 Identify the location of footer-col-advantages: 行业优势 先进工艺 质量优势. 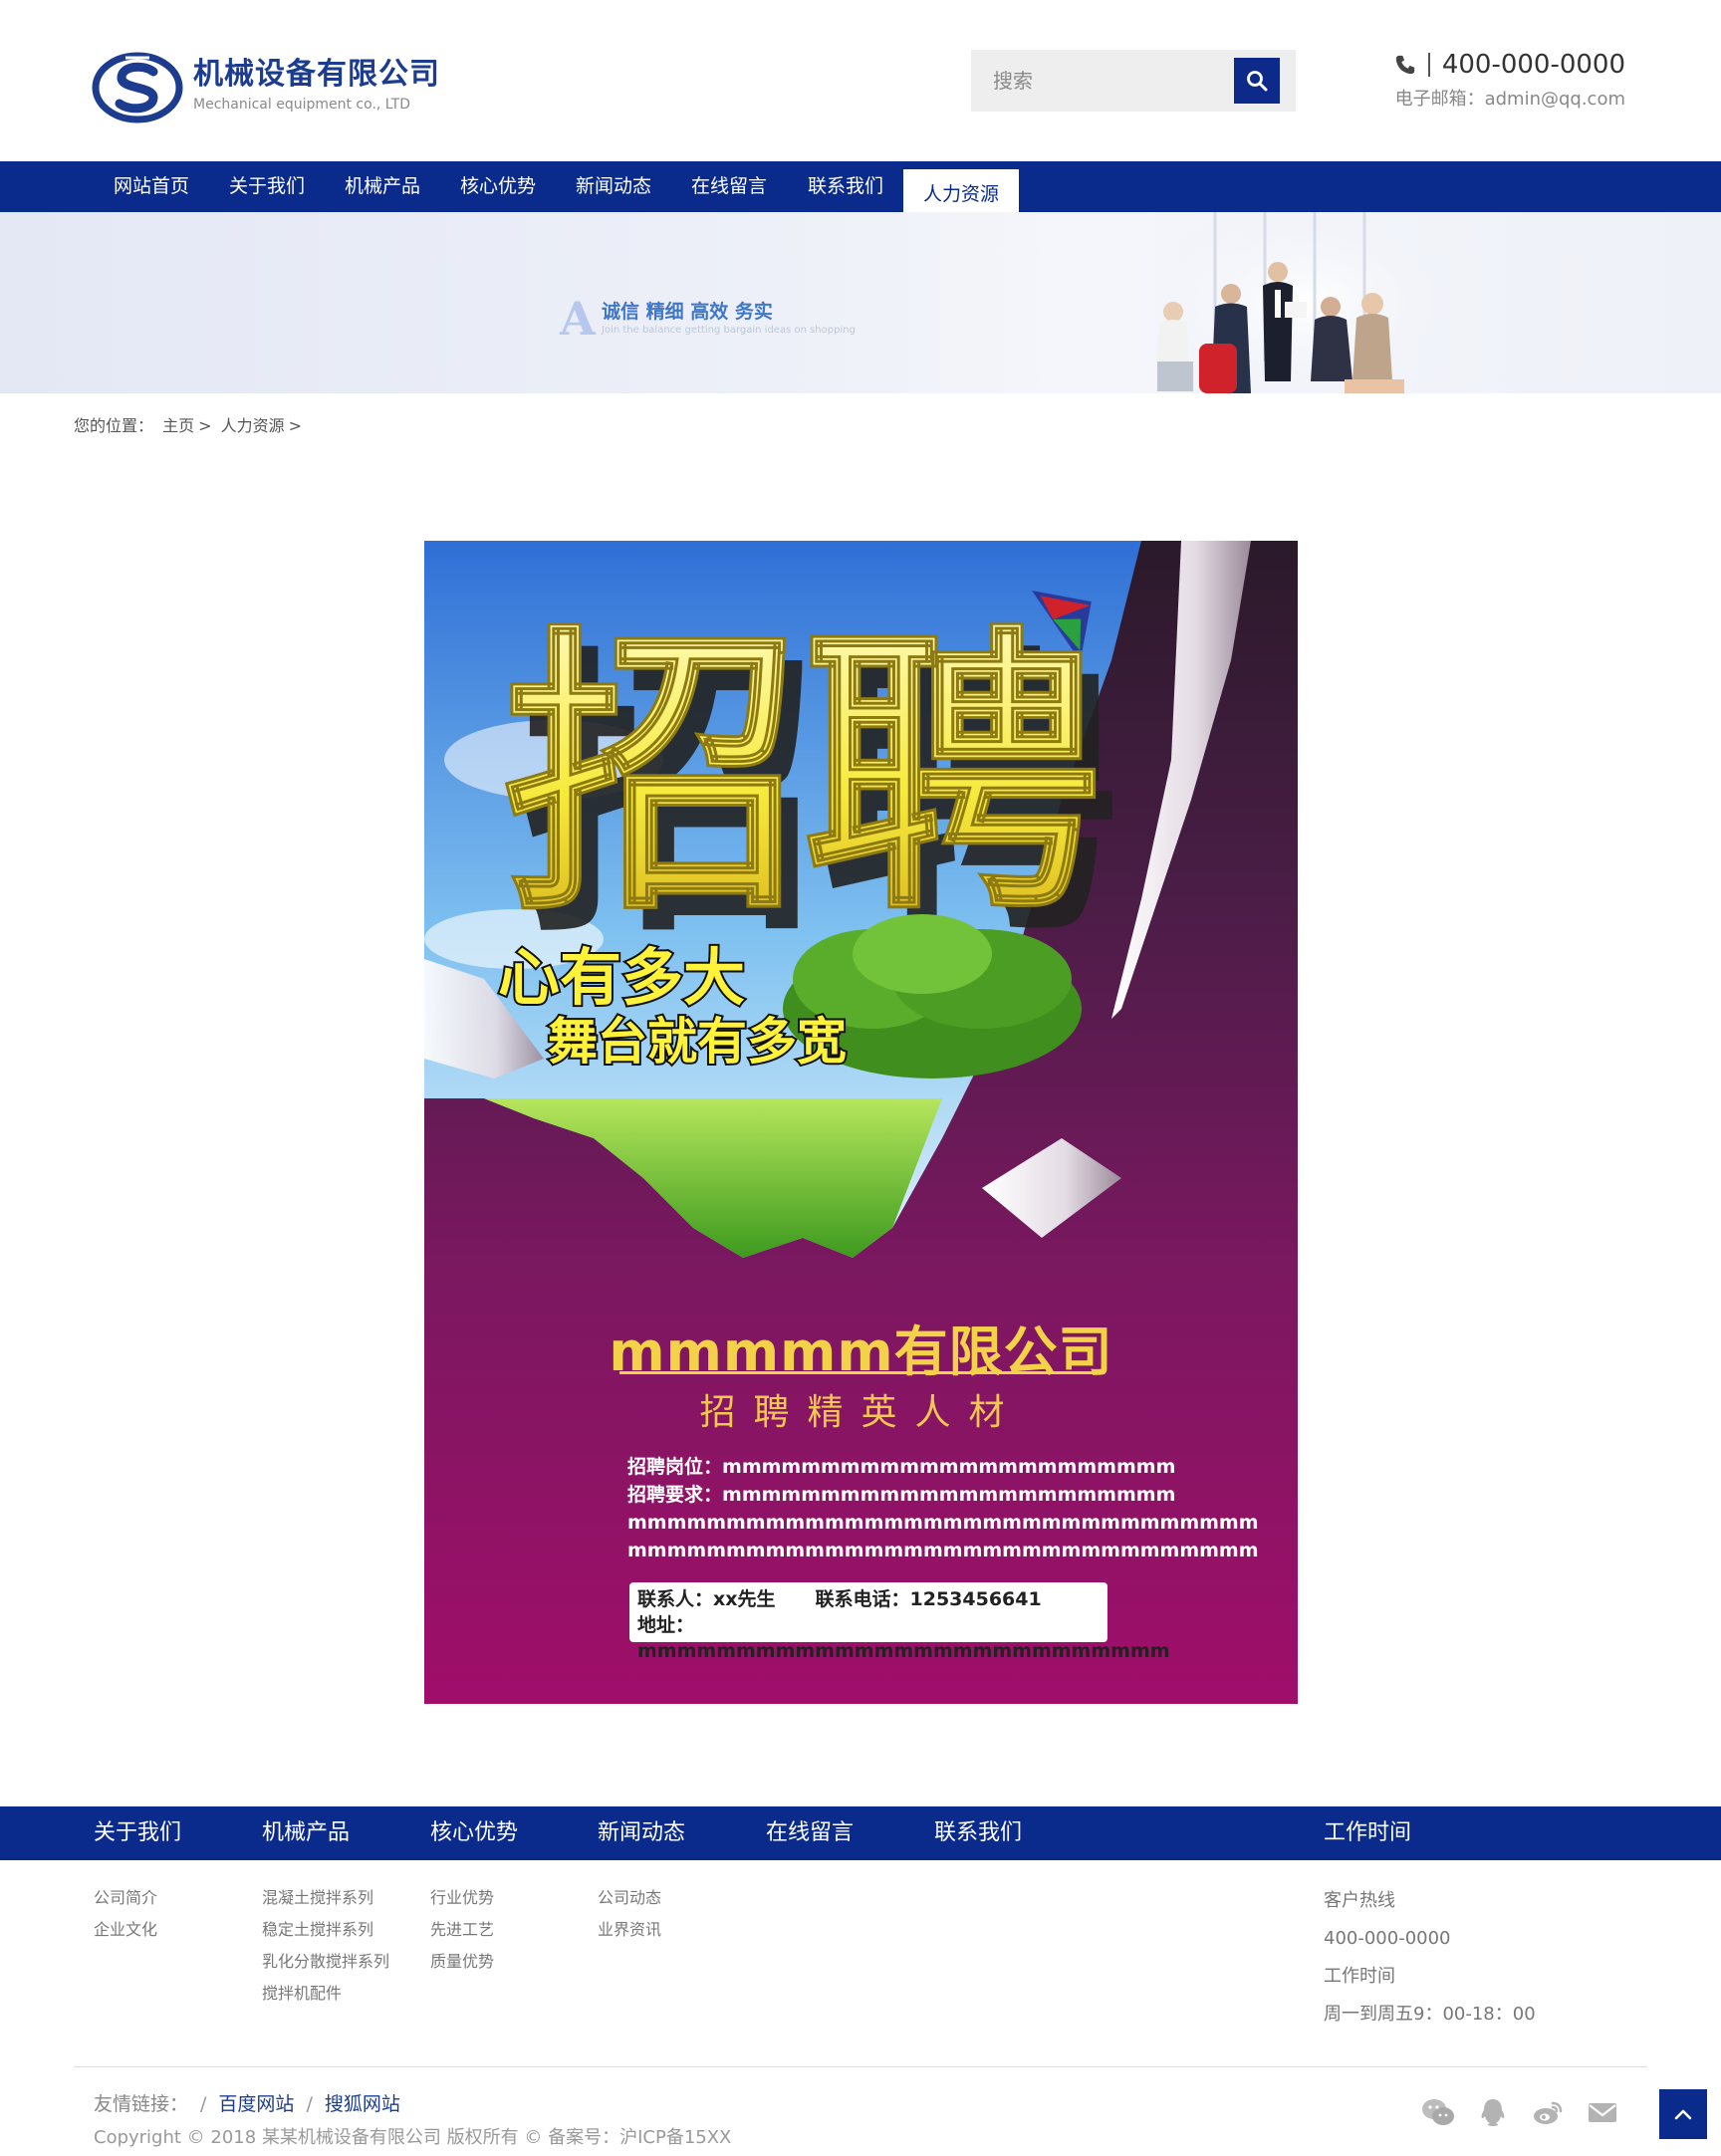
(462, 1930).